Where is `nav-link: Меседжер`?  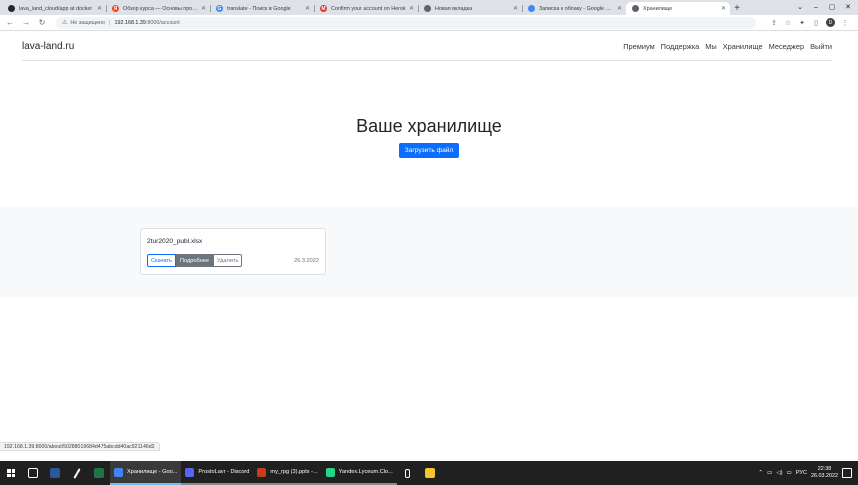
nav-link: Меседжер is located at coordinates (786, 46).